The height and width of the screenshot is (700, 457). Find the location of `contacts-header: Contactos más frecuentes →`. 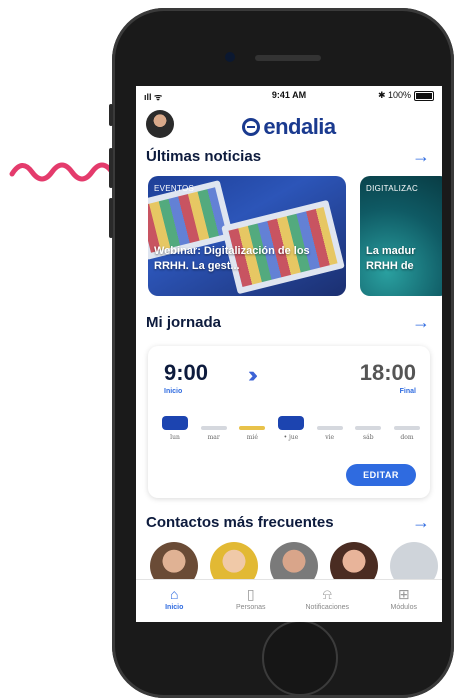

contacts-header: Contactos más frecuentes → is located at coordinates (289, 522).